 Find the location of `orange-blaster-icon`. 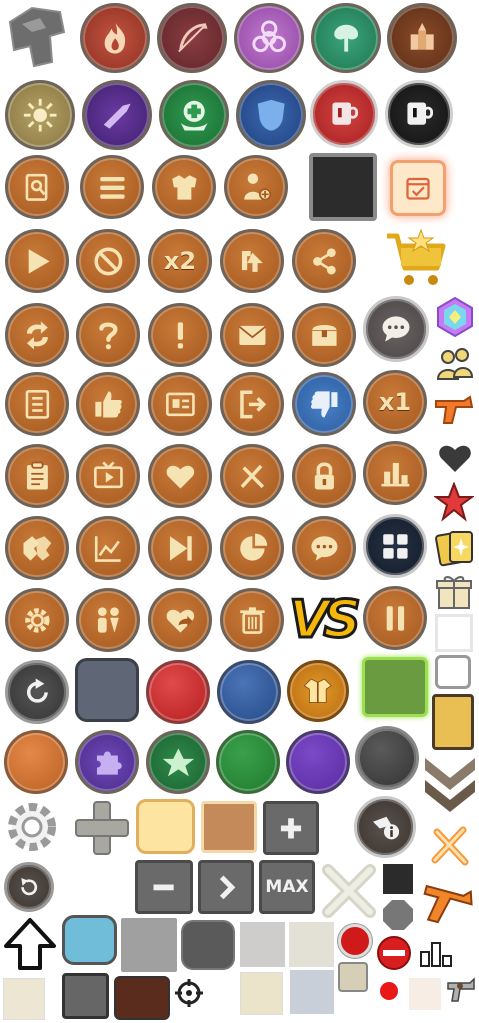

orange-blaster-icon is located at coordinates (455, 411).